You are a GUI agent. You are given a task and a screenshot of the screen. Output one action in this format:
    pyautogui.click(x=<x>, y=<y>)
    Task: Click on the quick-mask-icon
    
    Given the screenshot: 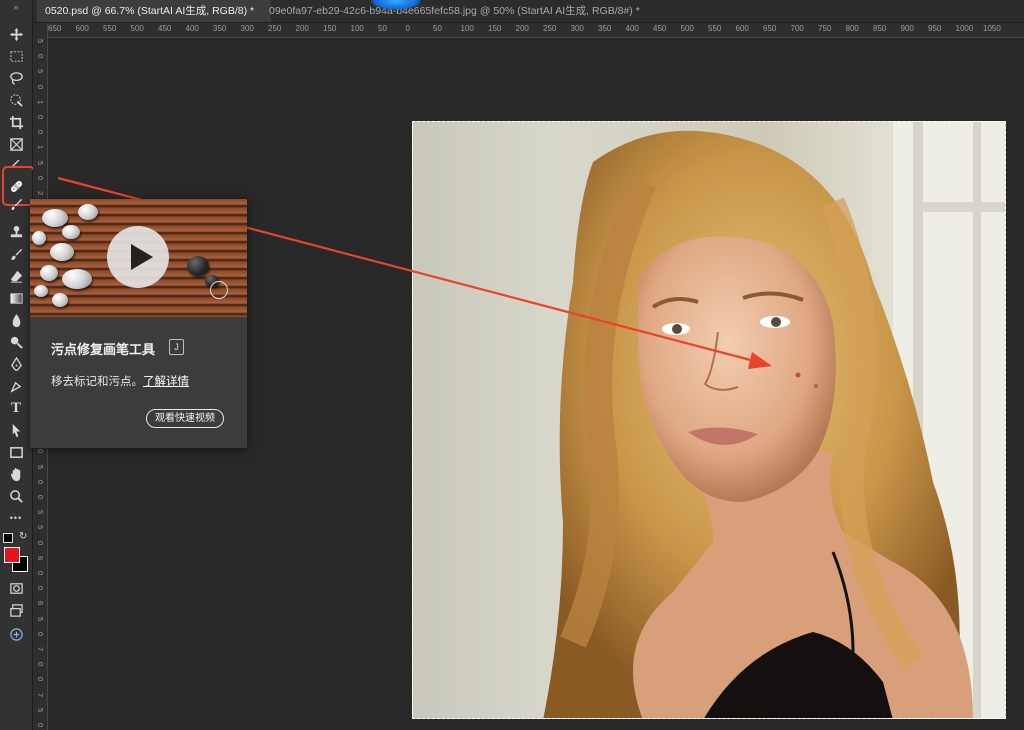 What is the action you would take?
    pyautogui.click(x=16, y=588)
    